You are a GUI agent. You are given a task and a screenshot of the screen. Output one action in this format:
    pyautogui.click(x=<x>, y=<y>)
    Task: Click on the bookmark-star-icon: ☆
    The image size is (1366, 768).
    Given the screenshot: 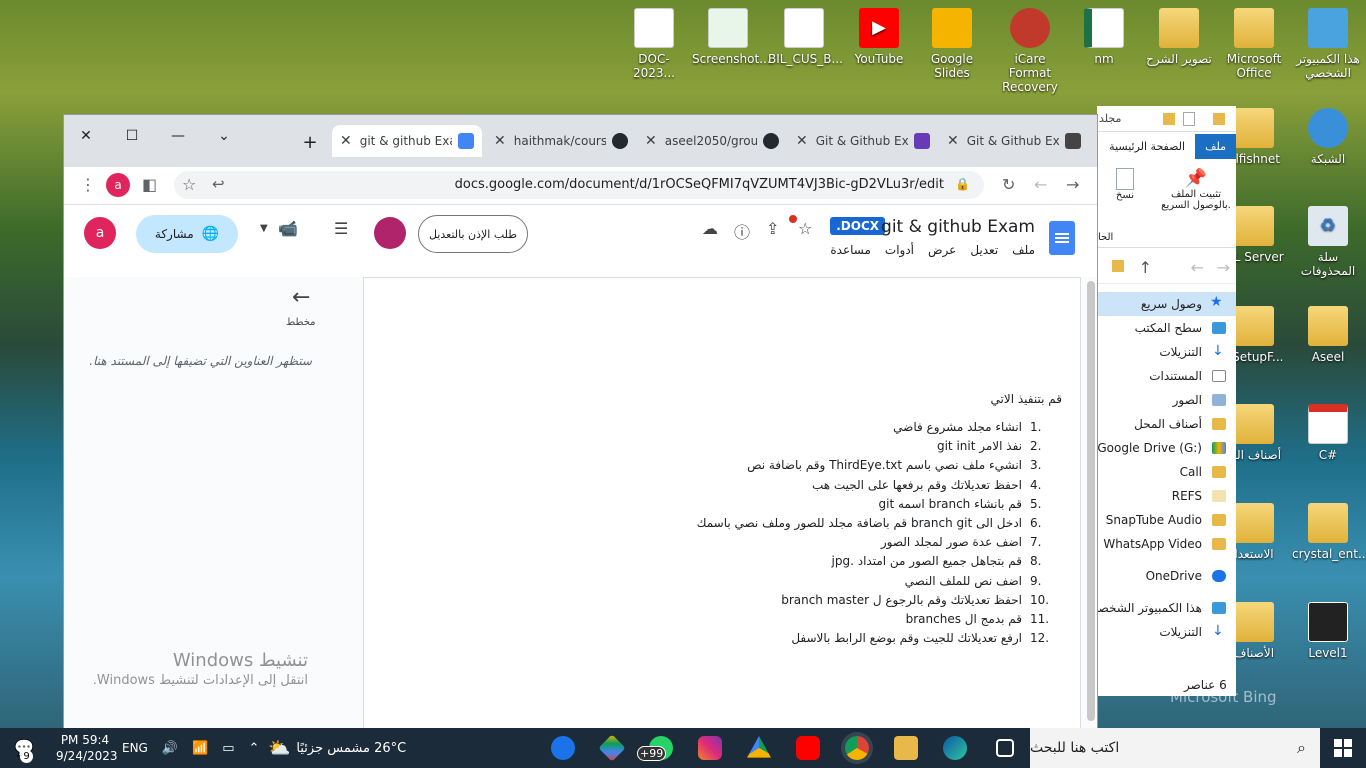 What is the action you would take?
    pyautogui.click(x=189, y=184)
    